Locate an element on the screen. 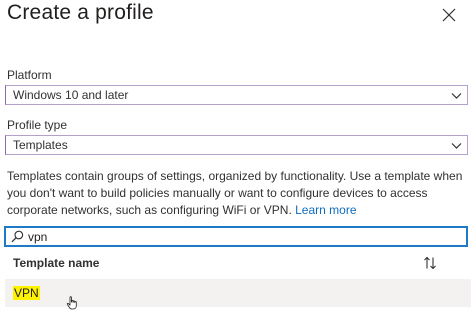 The height and width of the screenshot is (310, 474). template-search is located at coordinates (236, 236).